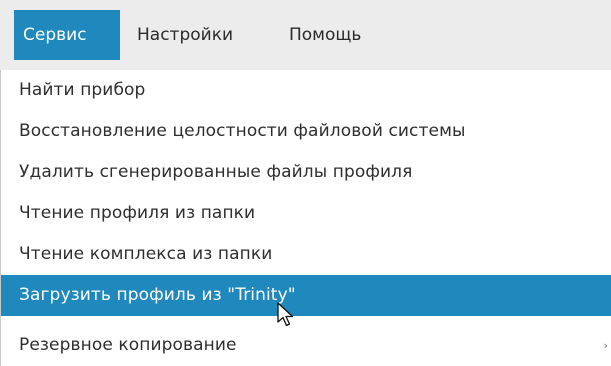 Image resolution: width=611 pixels, height=366 pixels. I want to click on menu-item-read-profile-from-folder: Чтение профиля из папки, so click(306, 213).